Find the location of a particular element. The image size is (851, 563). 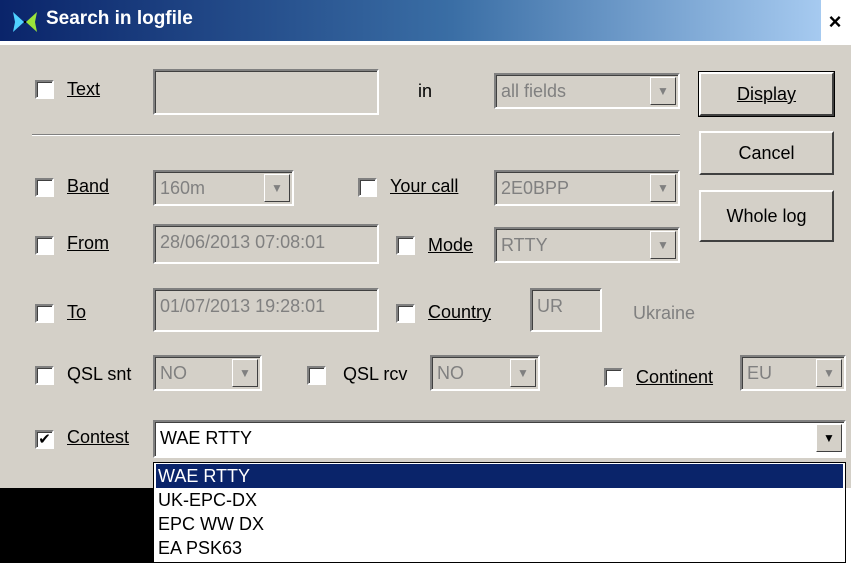

contest-label-text: Contest is located at coordinates (98, 437).